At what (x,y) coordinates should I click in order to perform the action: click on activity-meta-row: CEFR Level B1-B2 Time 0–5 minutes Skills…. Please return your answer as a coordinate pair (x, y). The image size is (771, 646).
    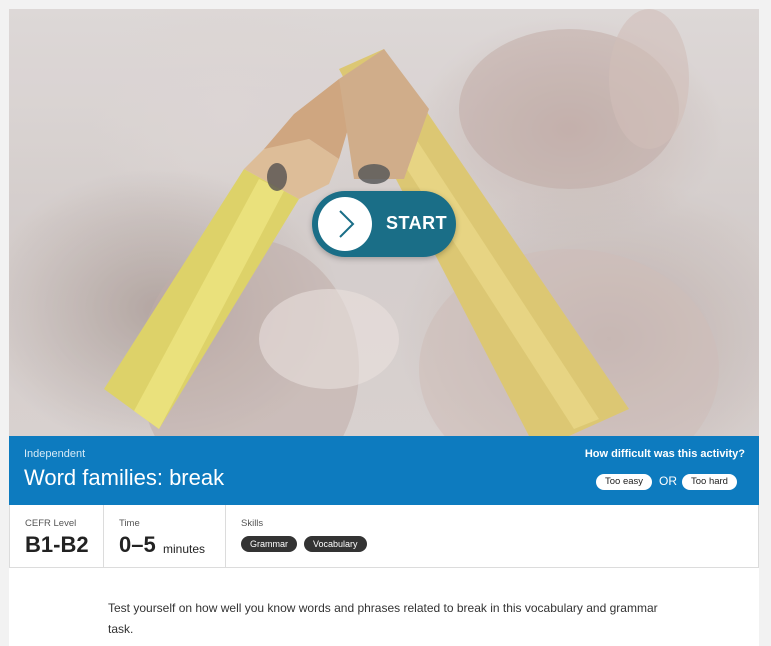
    Looking at the image, I should click on (384, 536).